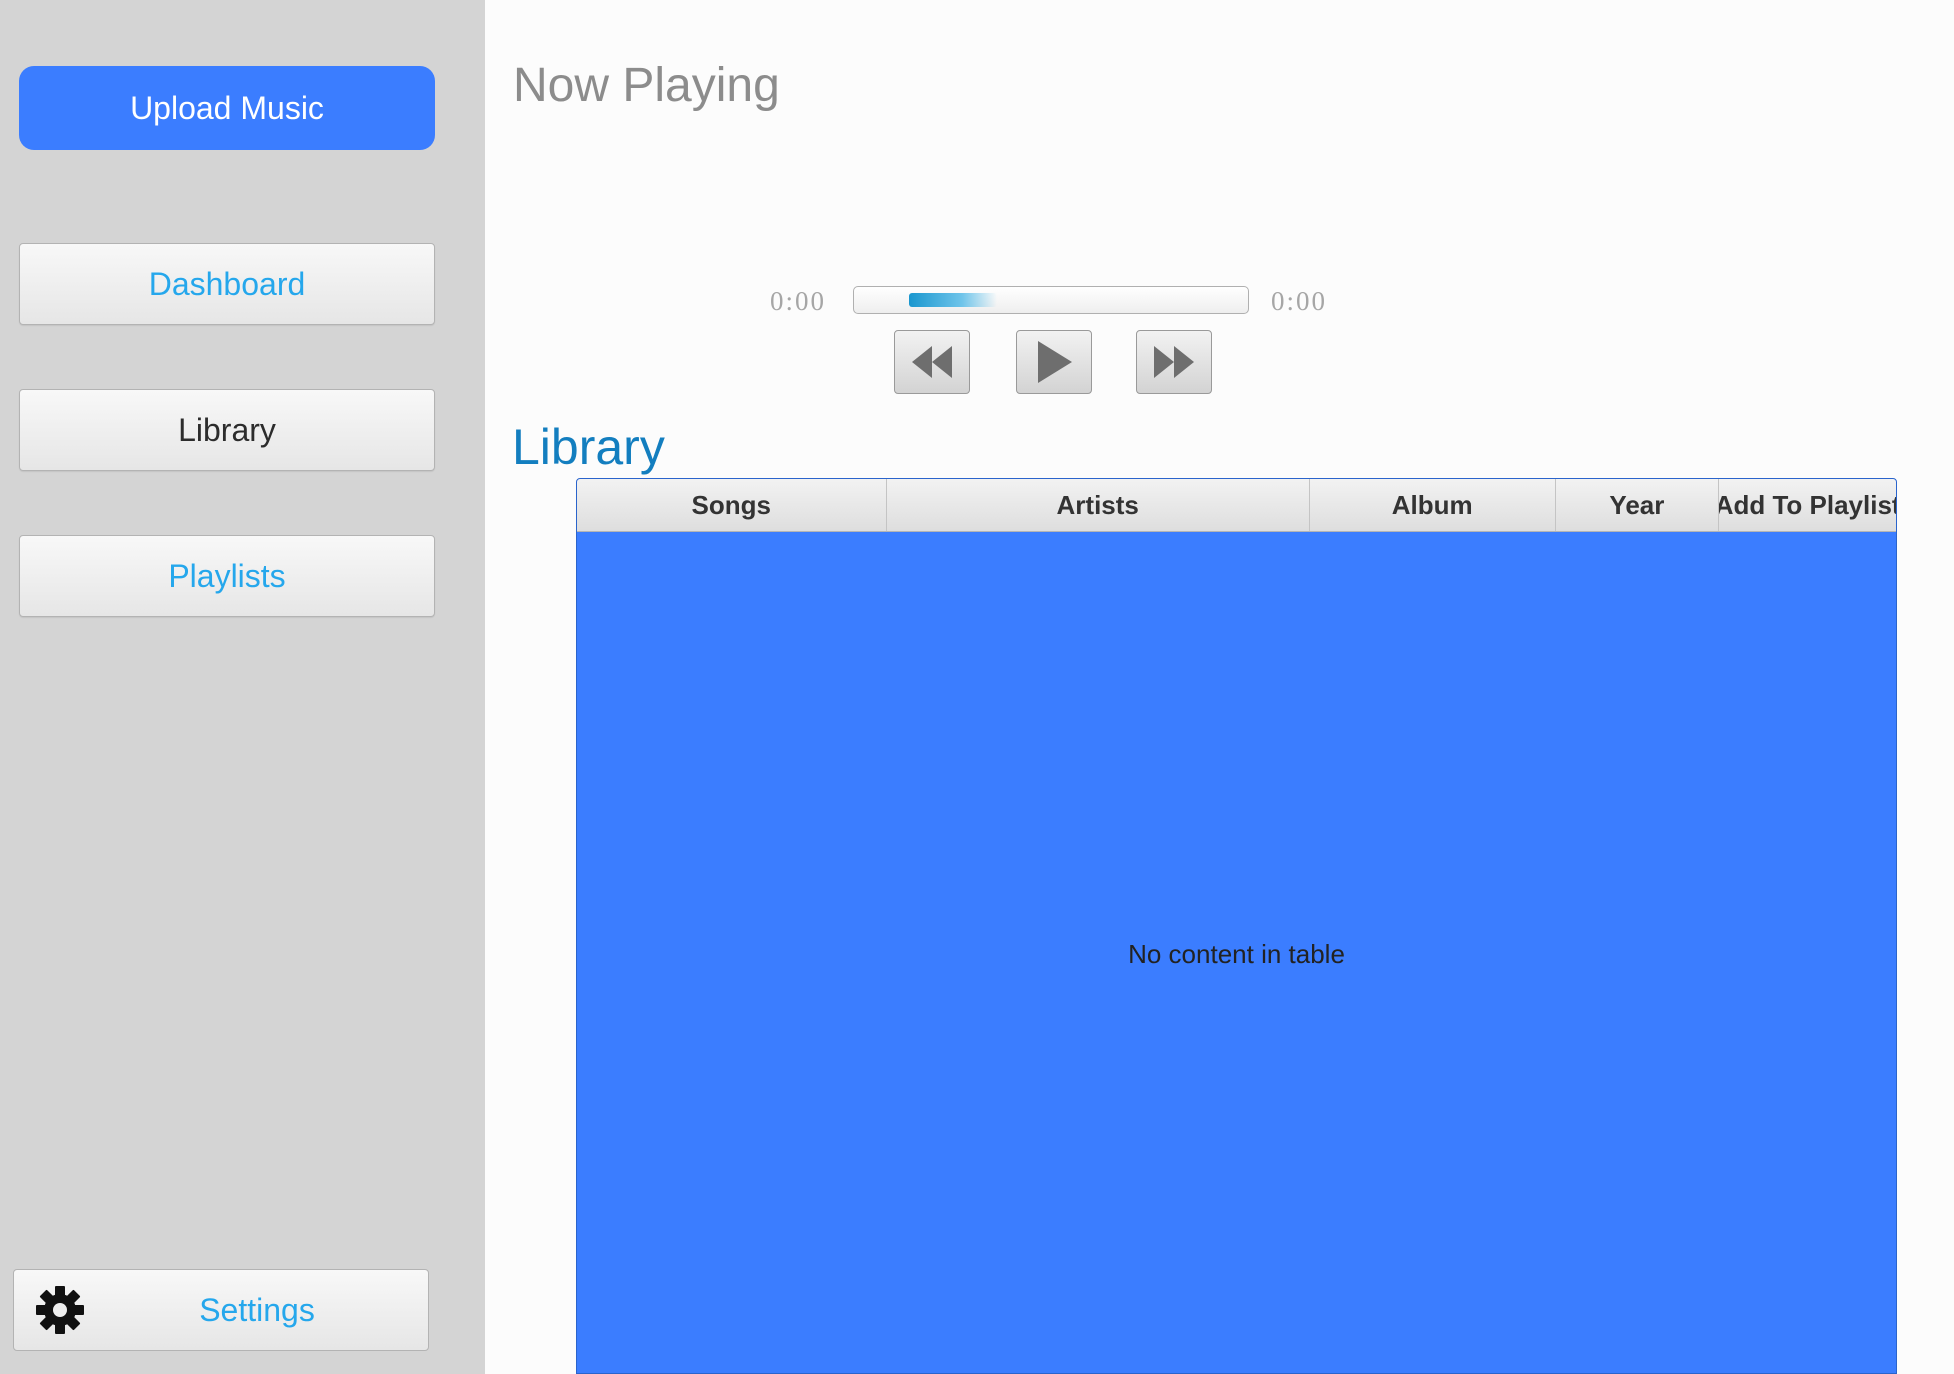 This screenshot has width=1954, height=1374. I want to click on play-icon, so click(1055, 362).